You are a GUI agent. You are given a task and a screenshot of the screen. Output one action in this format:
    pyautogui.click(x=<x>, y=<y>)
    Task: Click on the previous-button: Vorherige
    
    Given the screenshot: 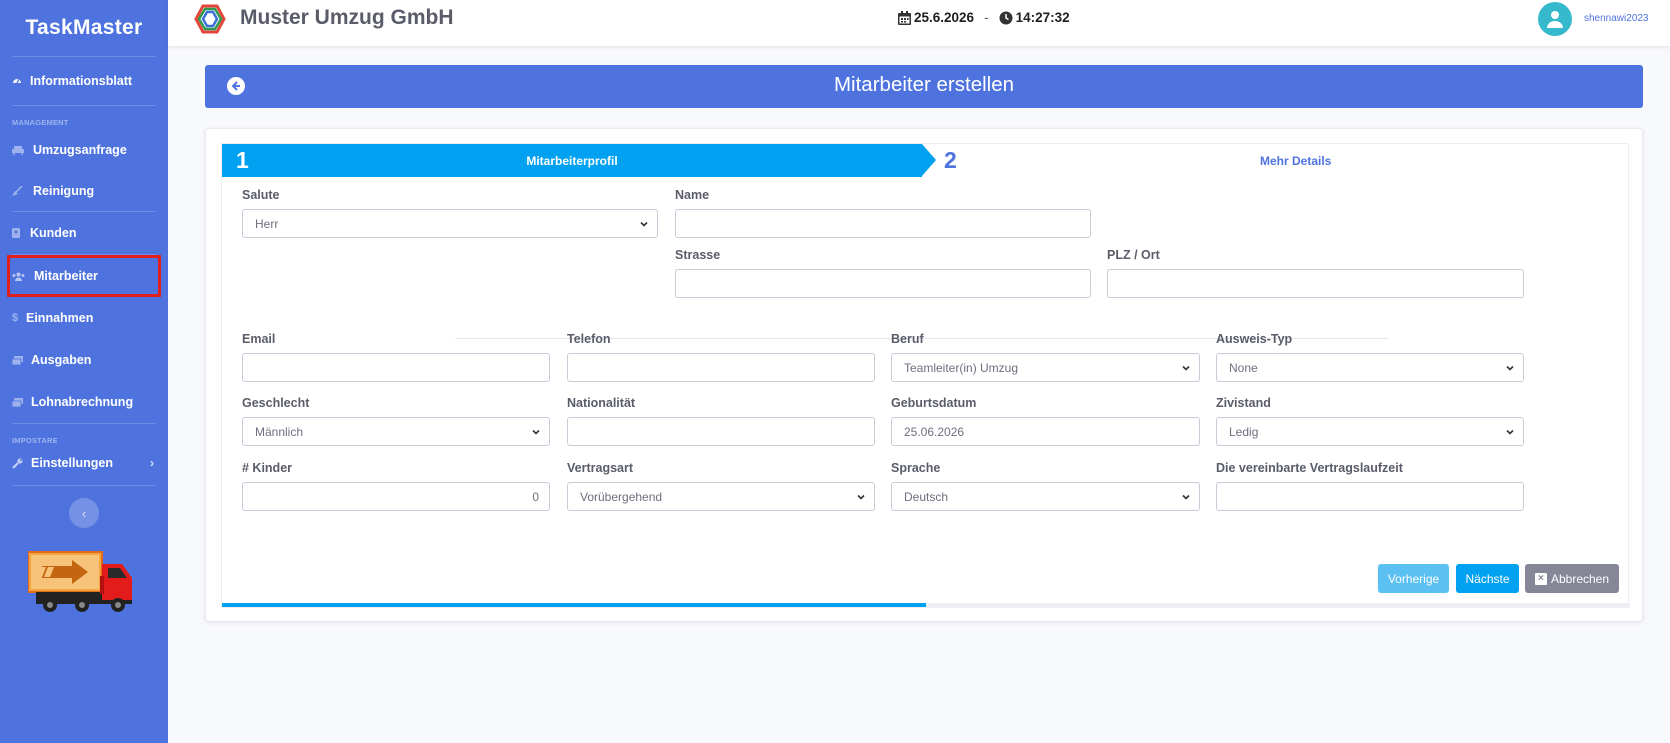 What is the action you would take?
    pyautogui.click(x=1413, y=578)
    